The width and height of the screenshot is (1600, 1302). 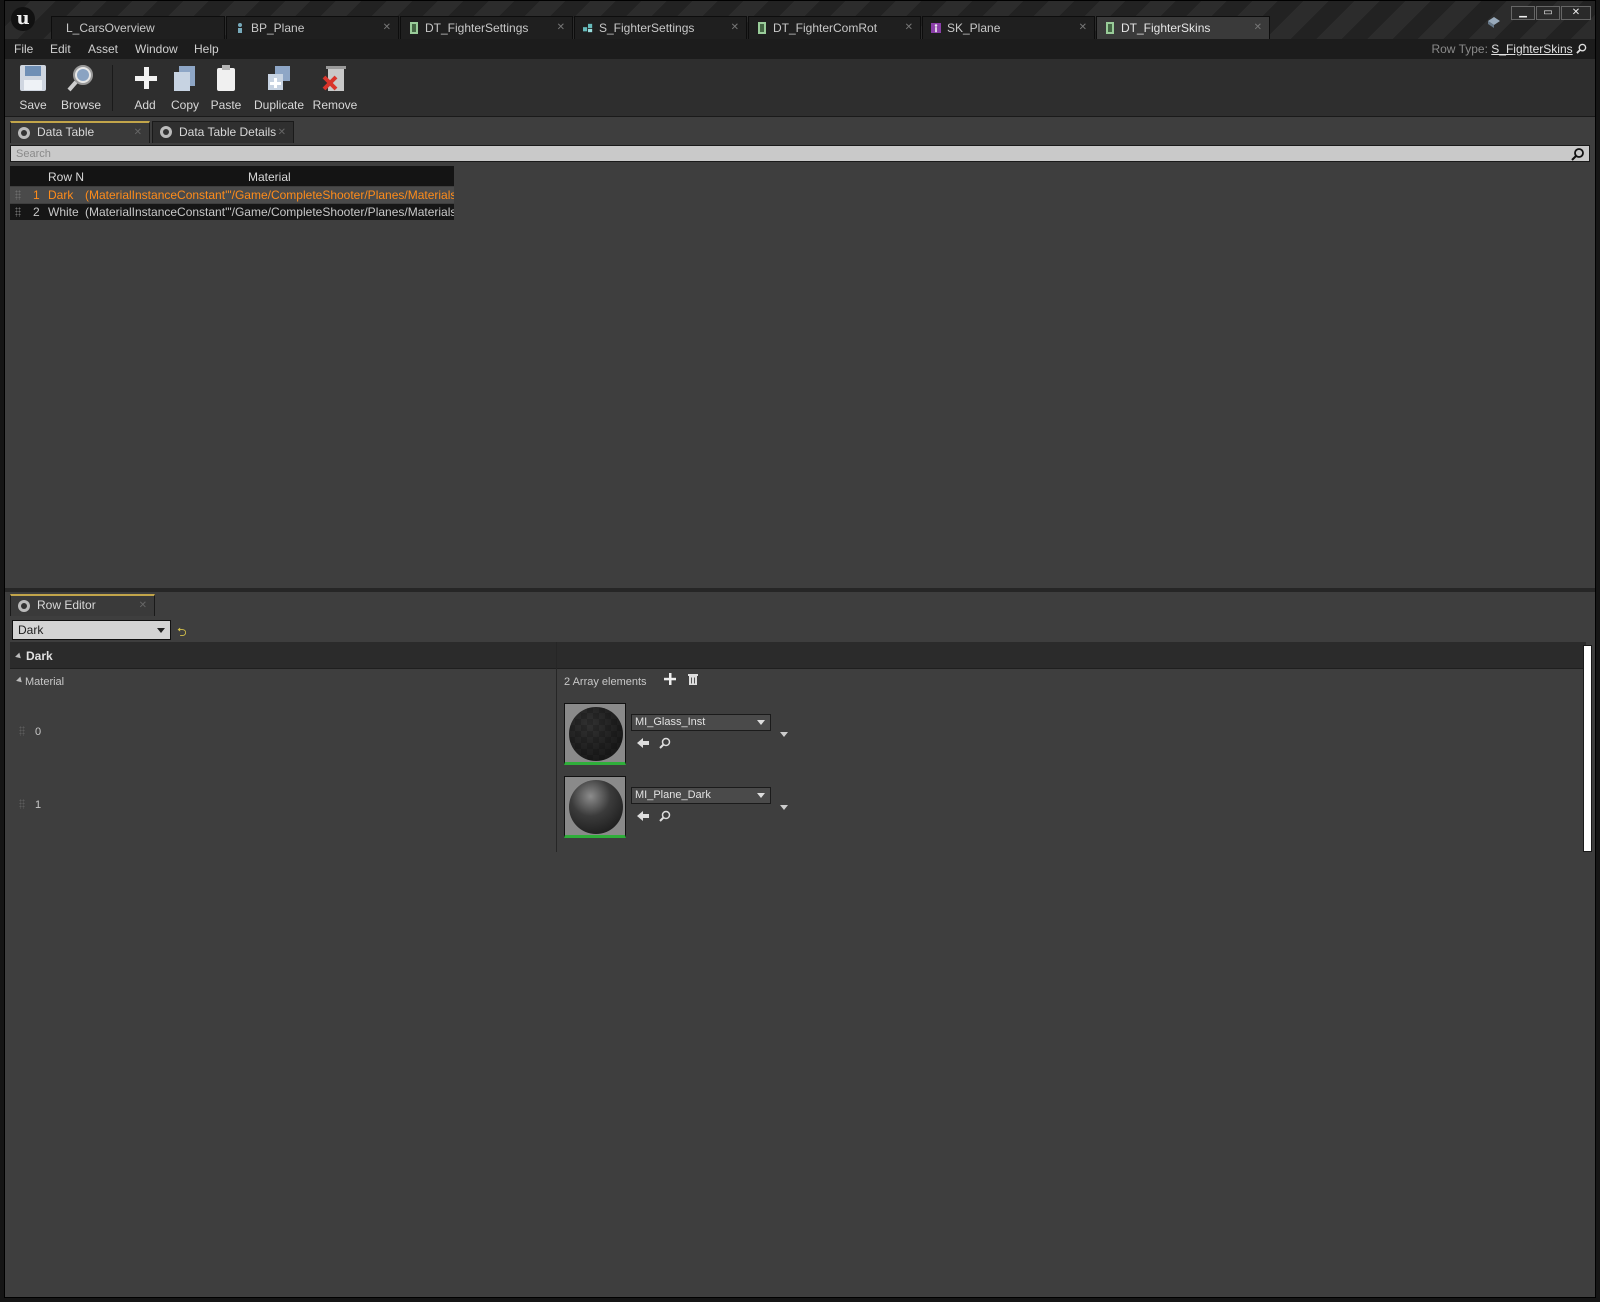 What do you see at coordinates (673, 795) in the screenshot?
I see `asset-name: MI_Plane_Dark` at bounding box center [673, 795].